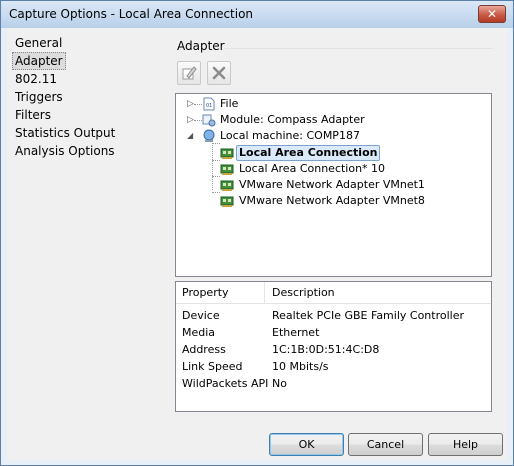  What do you see at coordinates (205, 292) in the screenshot?
I see `column-header-property: Property` at bounding box center [205, 292].